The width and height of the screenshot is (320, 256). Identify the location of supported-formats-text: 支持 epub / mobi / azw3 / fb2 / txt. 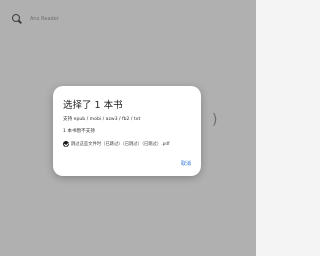
(102, 119).